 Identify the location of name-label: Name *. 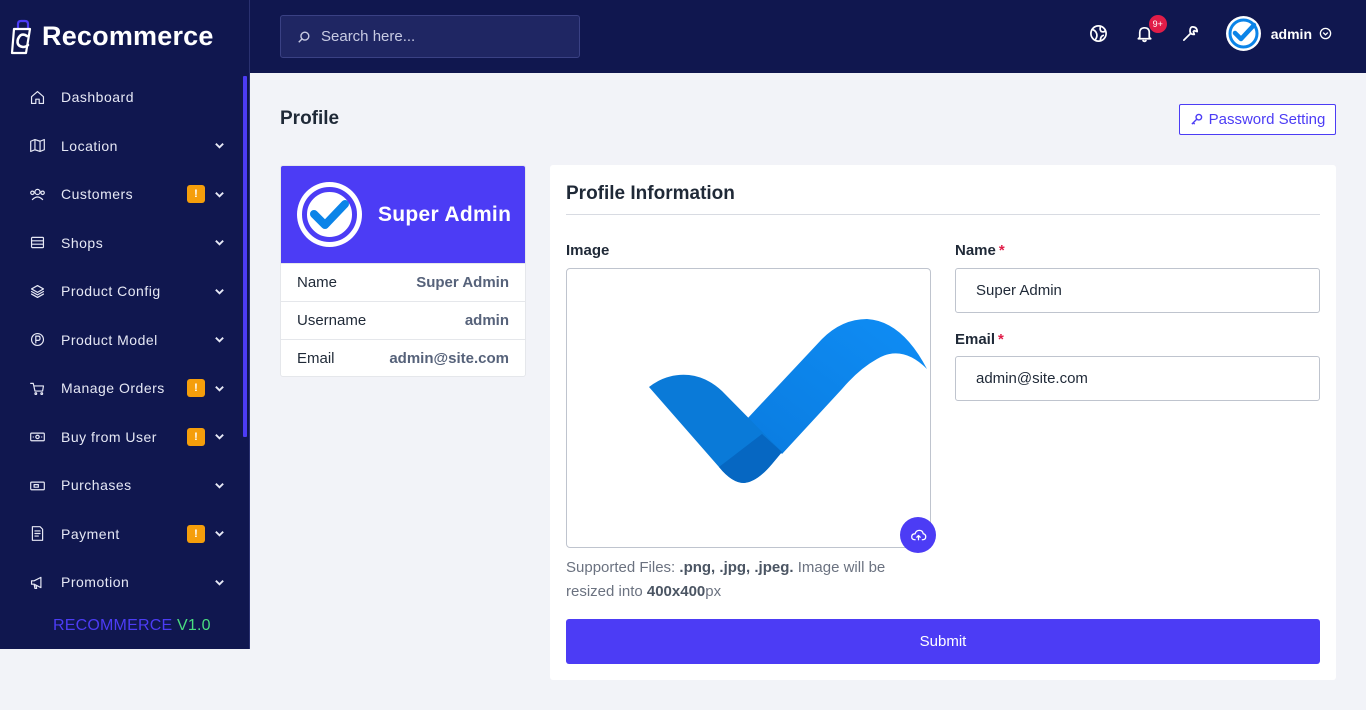
(980, 250).